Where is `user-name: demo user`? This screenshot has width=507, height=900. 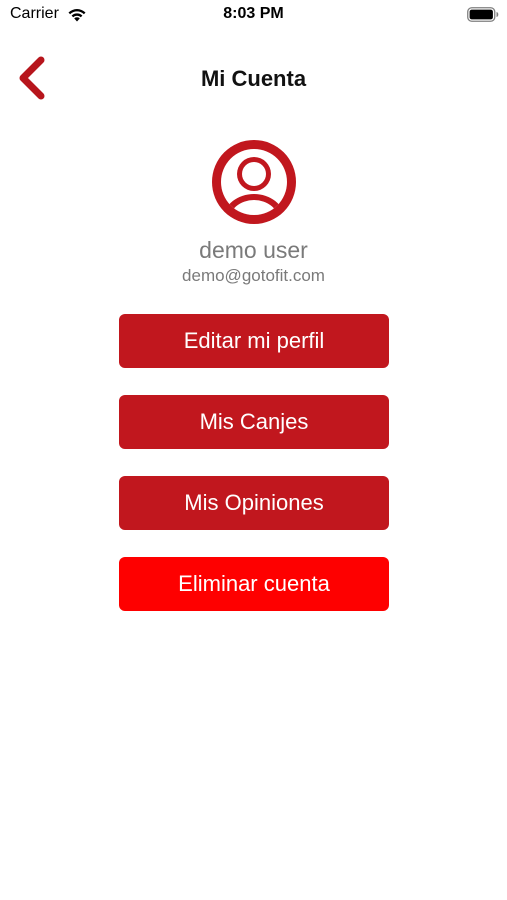
user-name: demo user is located at coordinates (253, 250).